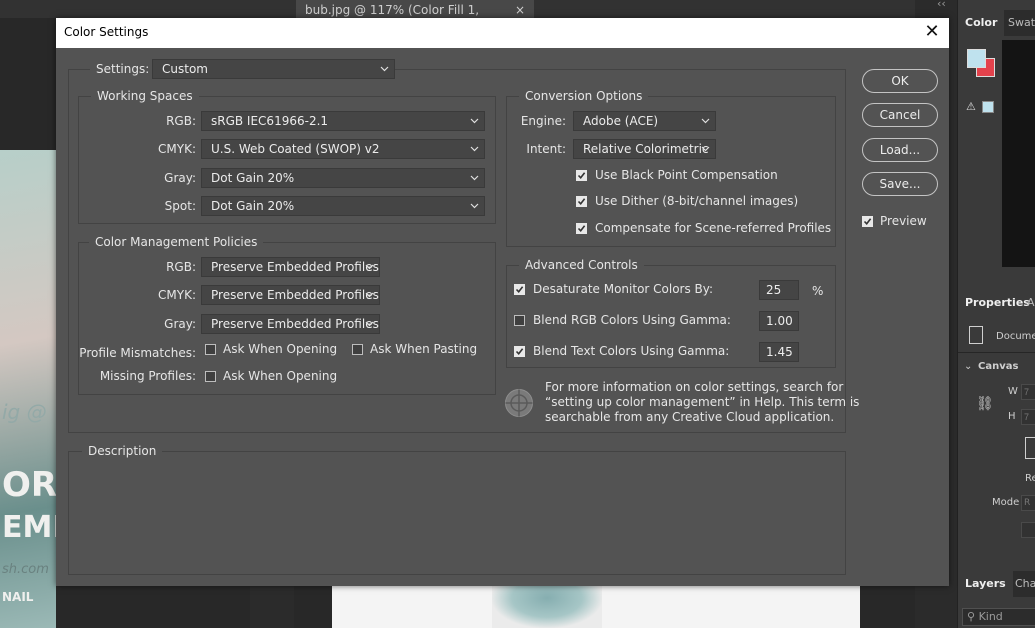 This screenshot has height=628, width=1035. I want to click on mismatch-ask-pasting-checkbox, so click(357, 349).